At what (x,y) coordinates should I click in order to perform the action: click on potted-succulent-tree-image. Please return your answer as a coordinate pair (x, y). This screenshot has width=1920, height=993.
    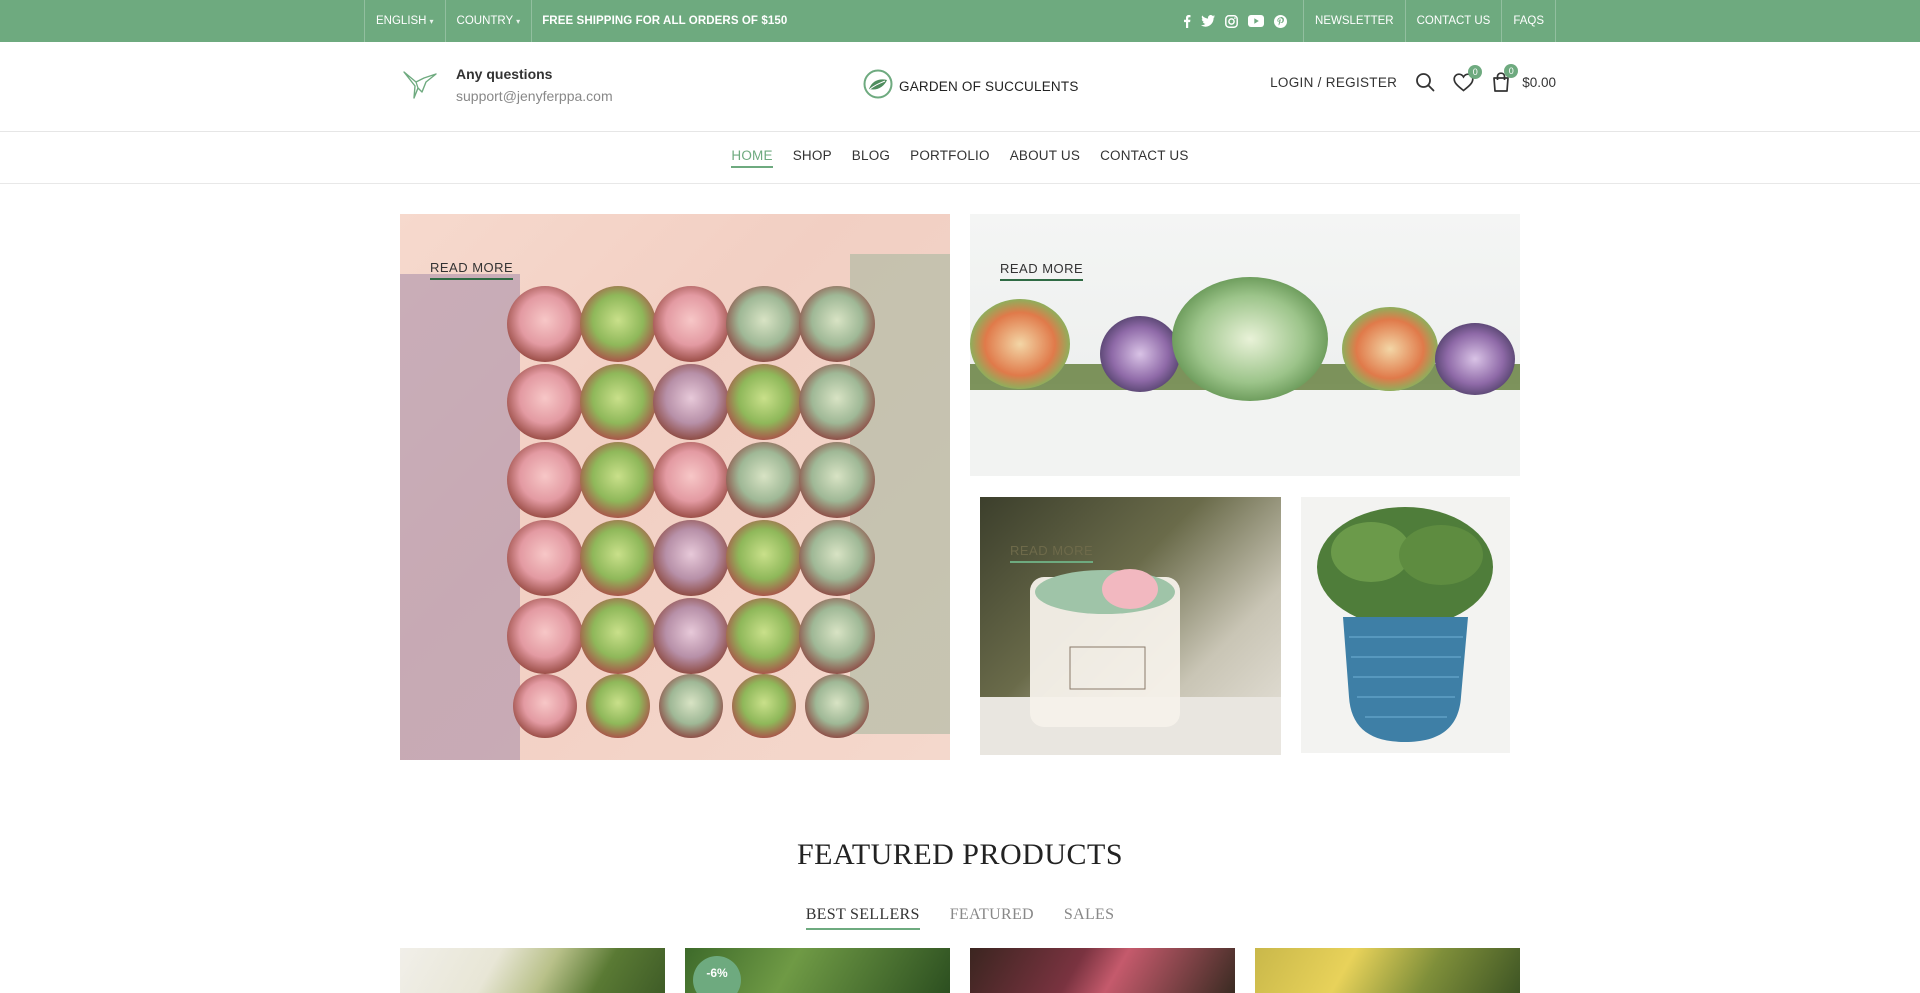
    Looking at the image, I should click on (1405, 624).